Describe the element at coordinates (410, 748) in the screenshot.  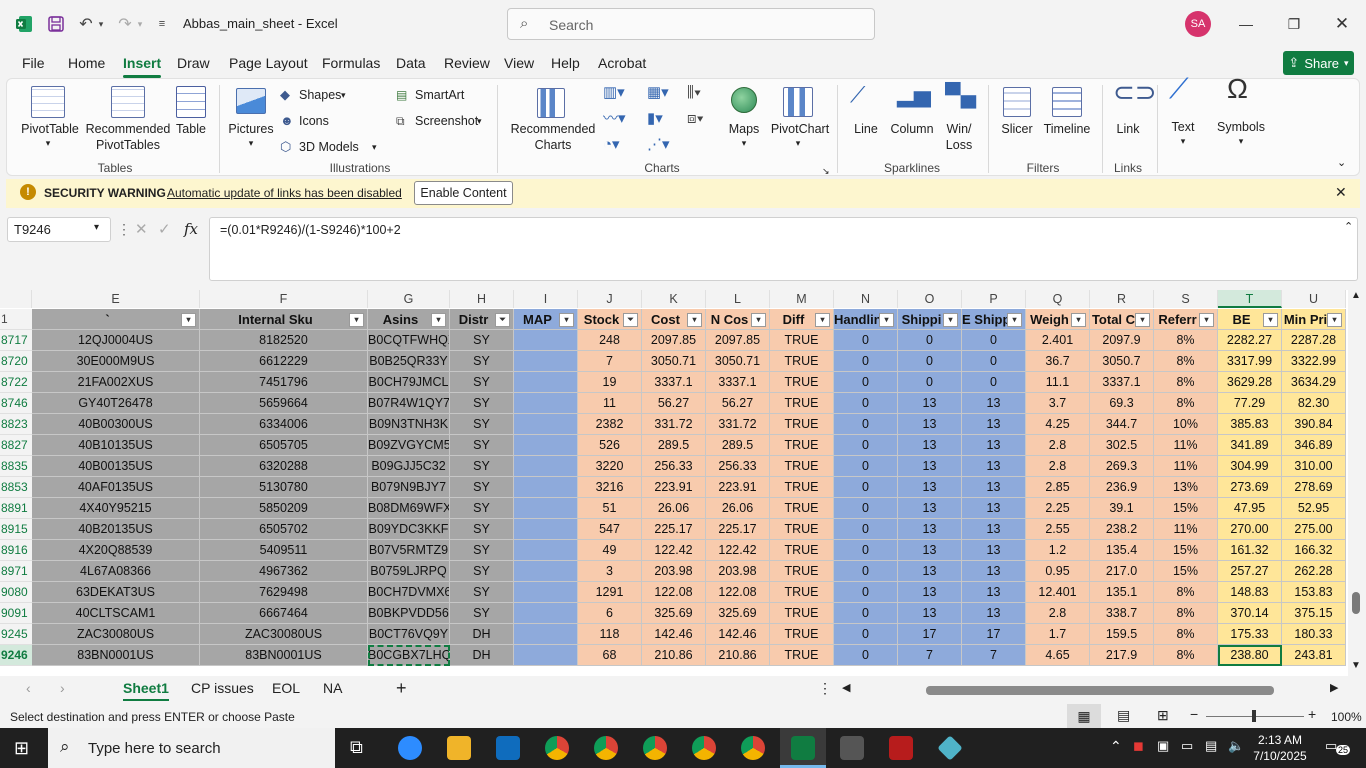
I see `zoom-app-icon` at that location.